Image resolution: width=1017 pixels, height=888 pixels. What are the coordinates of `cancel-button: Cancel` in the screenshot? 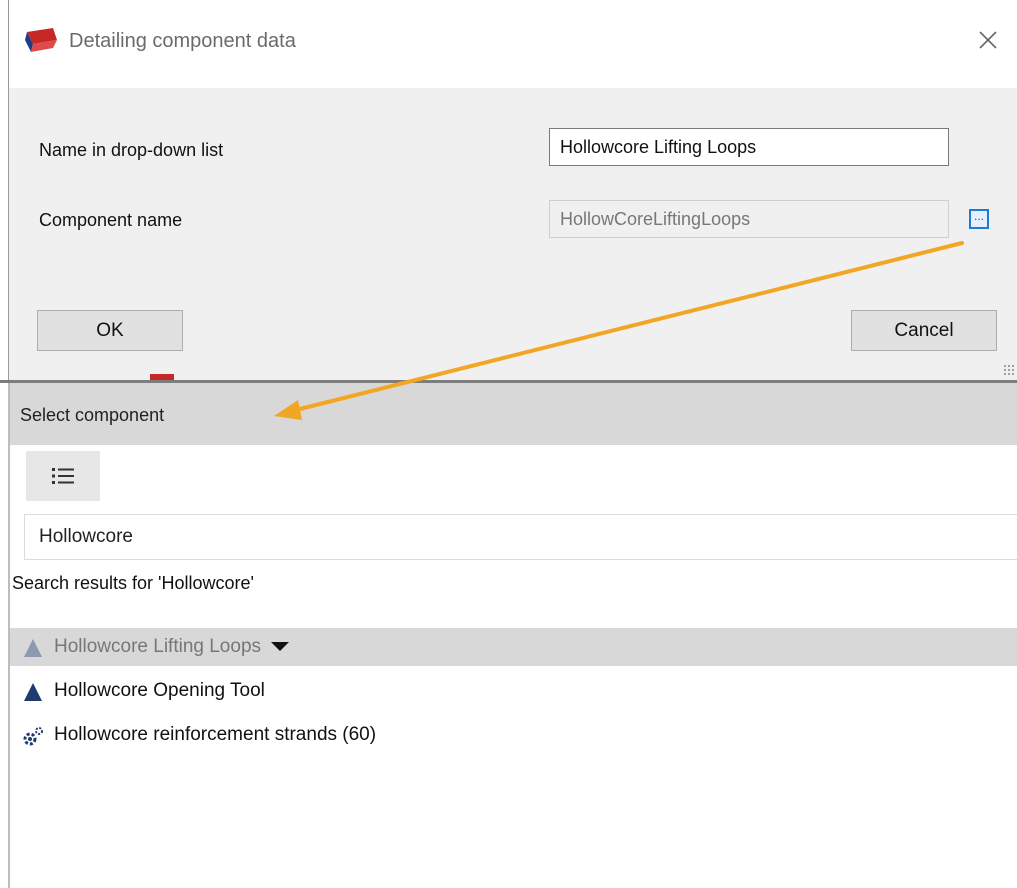 It's located at (924, 330).